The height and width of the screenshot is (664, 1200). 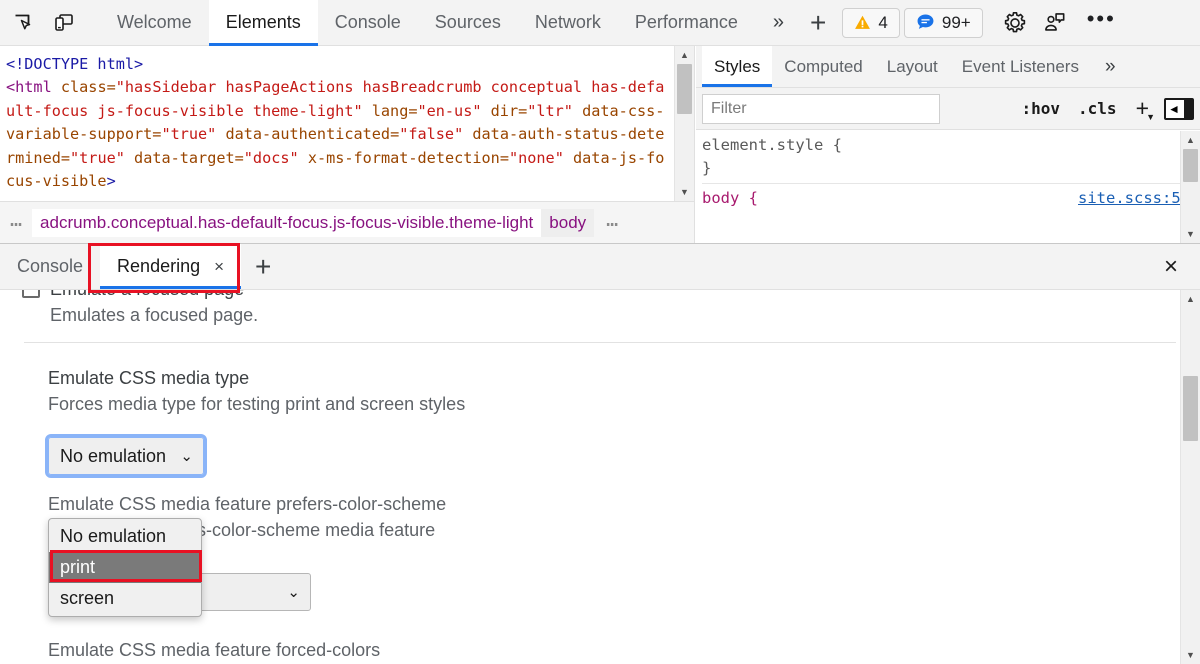 I want to click on dropdown-option-print: print, so click(x=125, y=567).